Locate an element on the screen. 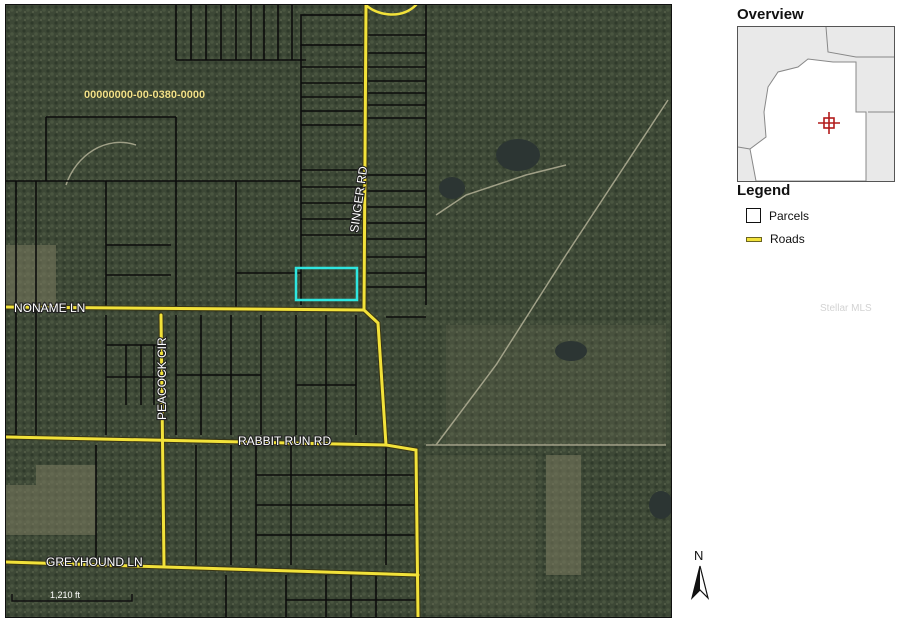 Image resolution: width=900 pixels, height=618 pixels. legend-item-roads: Roads is located at coordinates (775, 239).